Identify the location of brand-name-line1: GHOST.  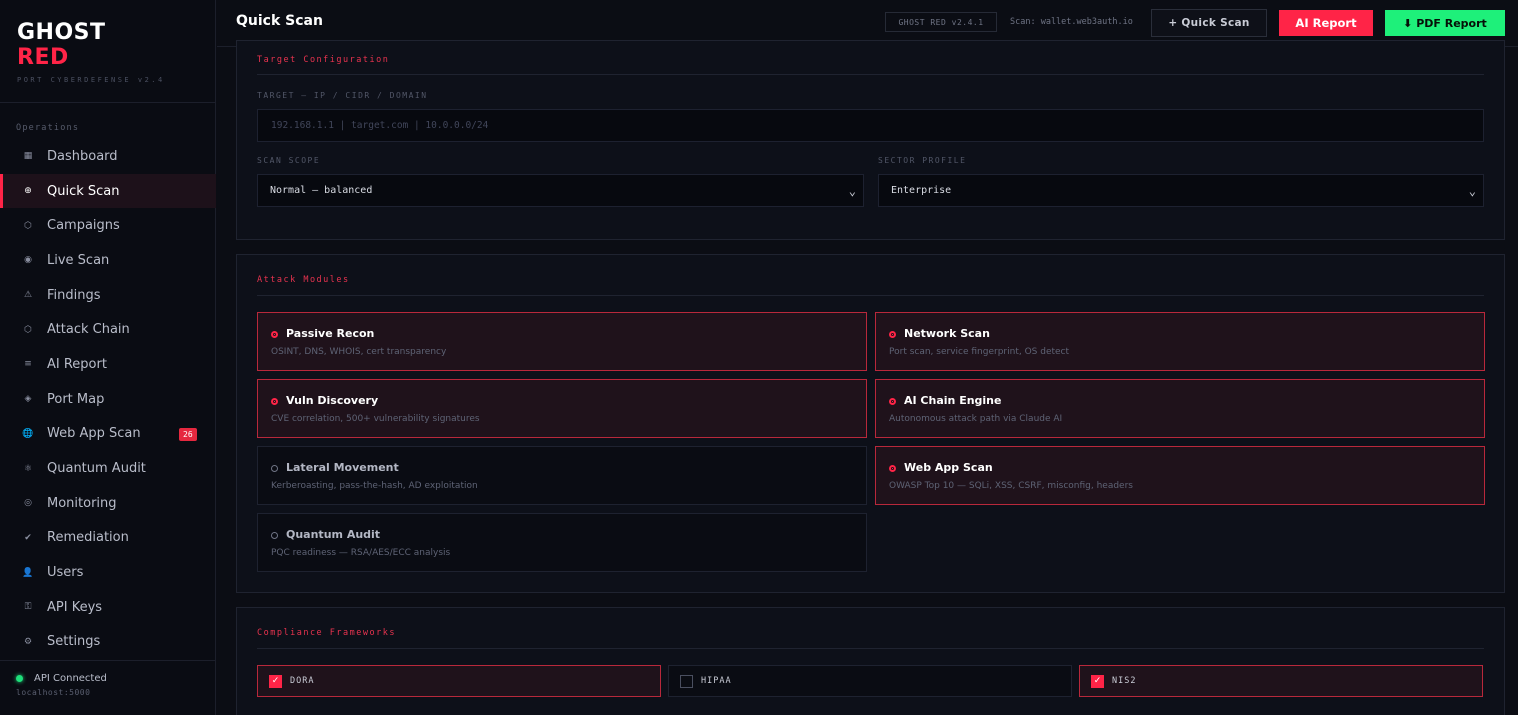
(61, 32).